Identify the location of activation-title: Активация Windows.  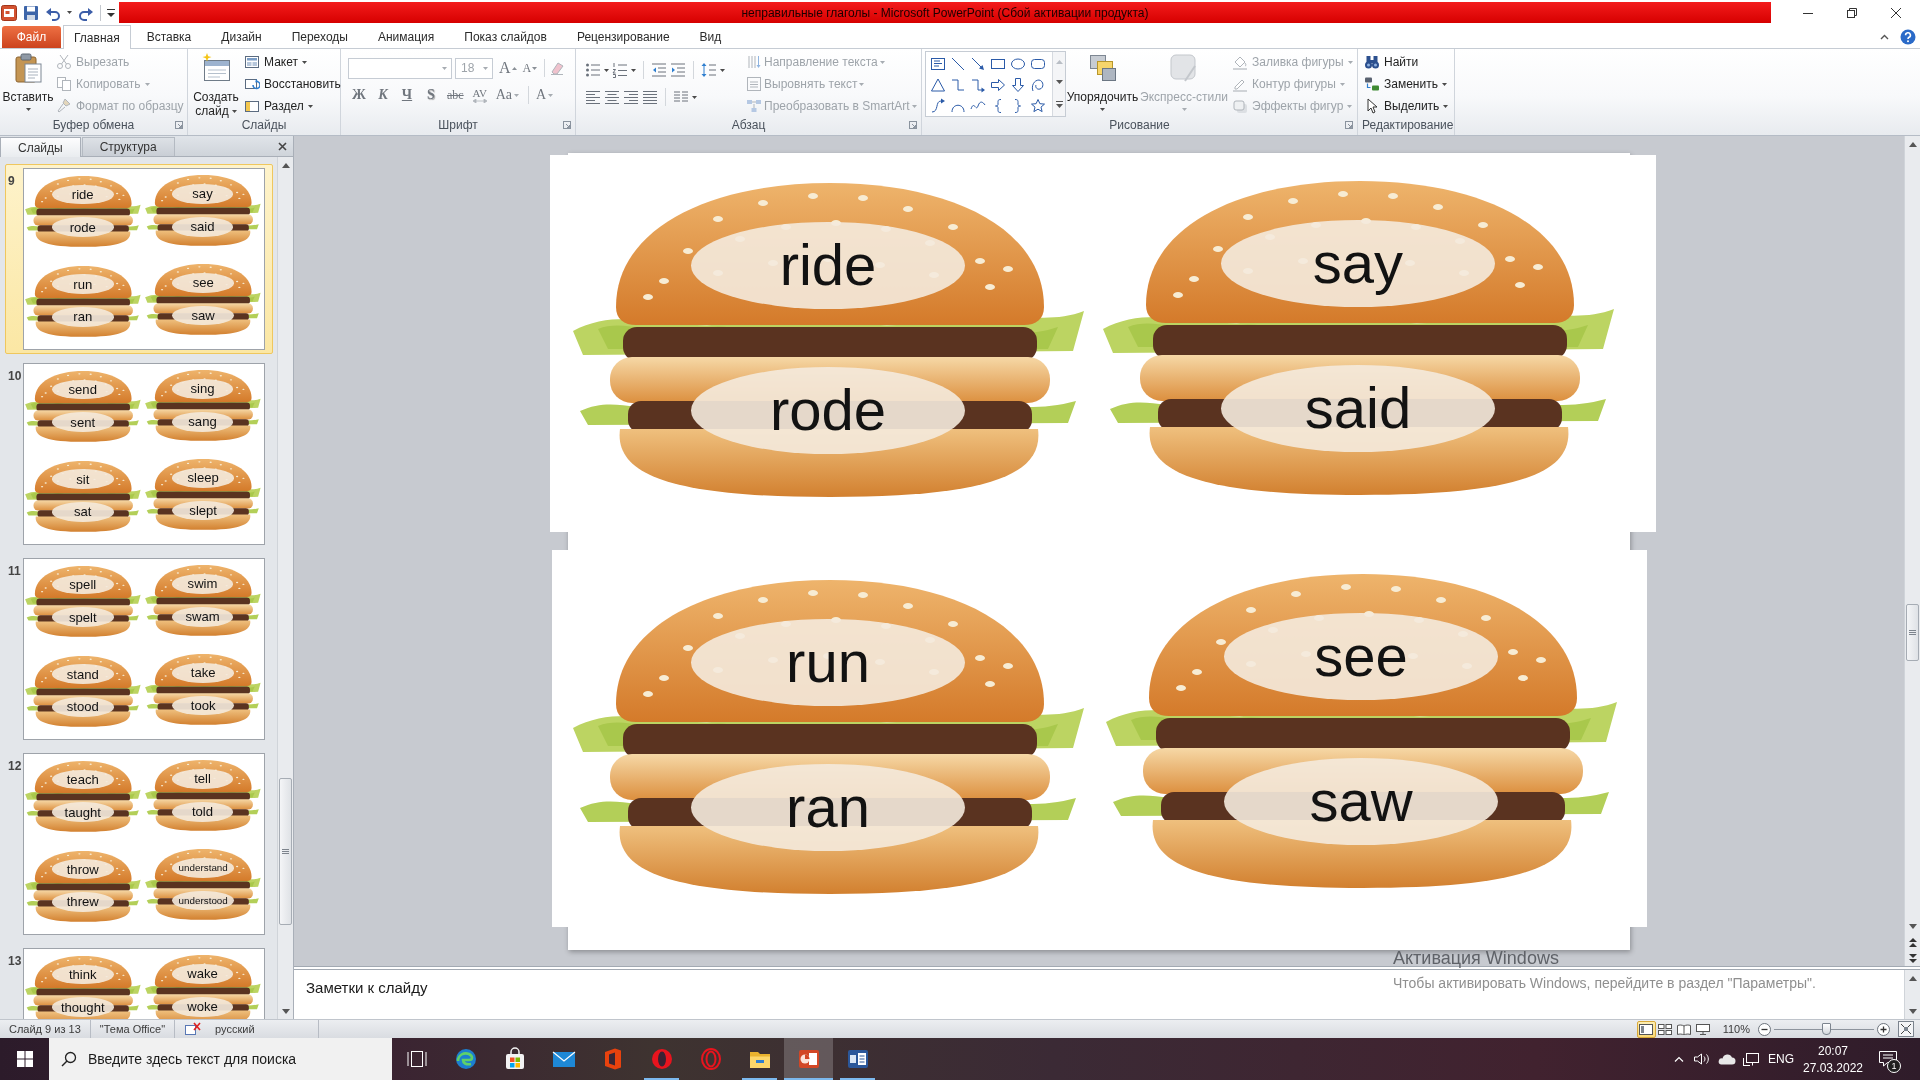
(1476, 958).